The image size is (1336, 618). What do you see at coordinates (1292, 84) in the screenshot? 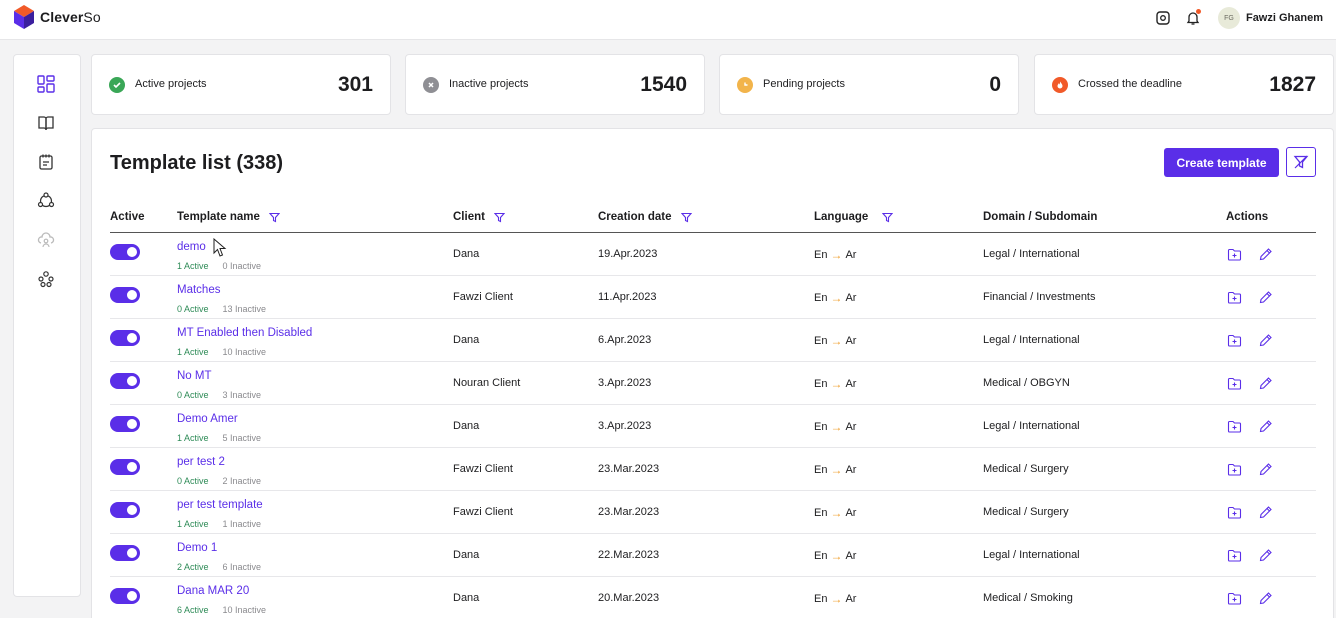
I see `stat-value: 1827` at bounding box center [1292, 84].